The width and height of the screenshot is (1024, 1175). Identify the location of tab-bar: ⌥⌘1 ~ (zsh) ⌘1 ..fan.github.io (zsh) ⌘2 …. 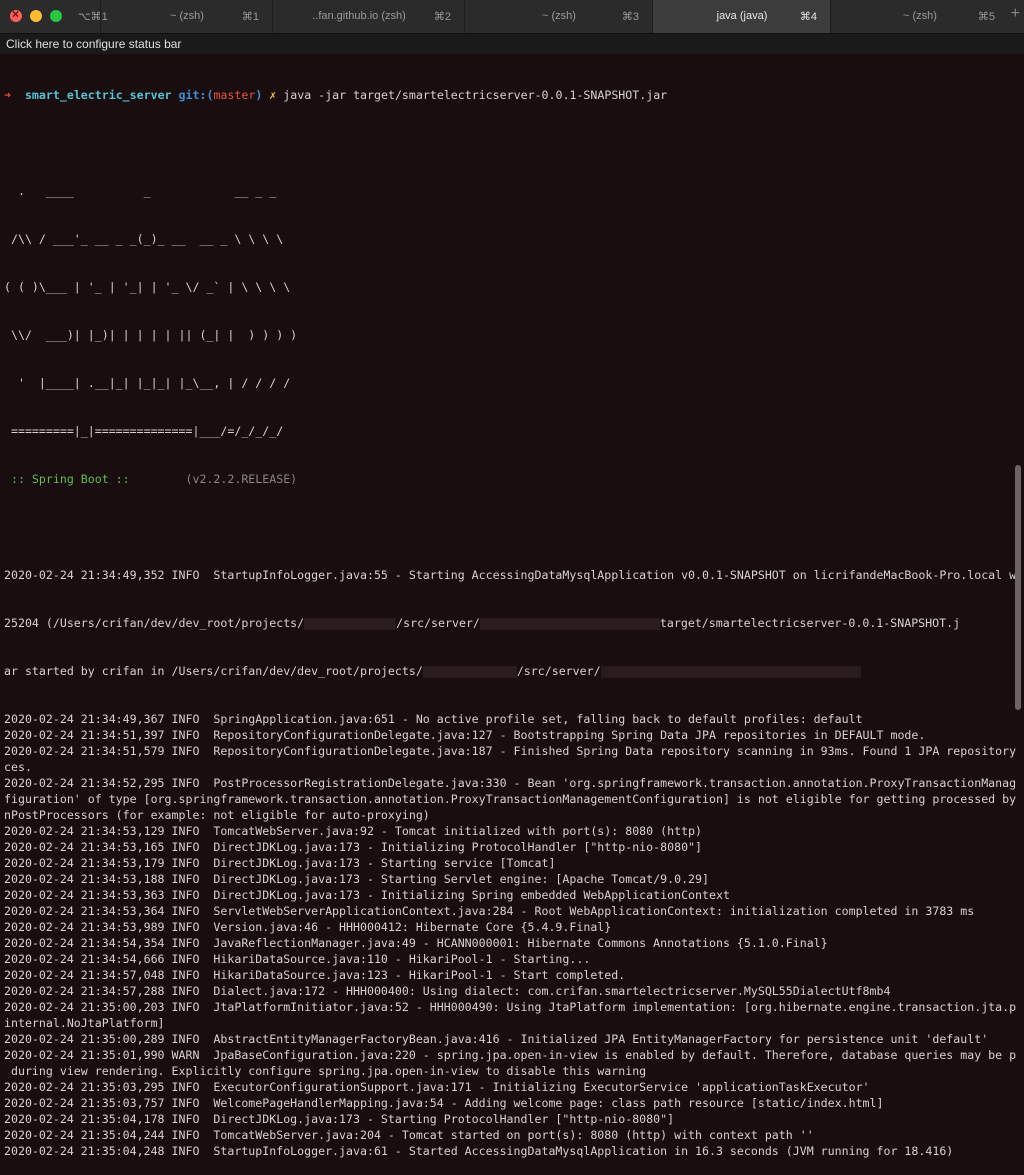
(512, 17).